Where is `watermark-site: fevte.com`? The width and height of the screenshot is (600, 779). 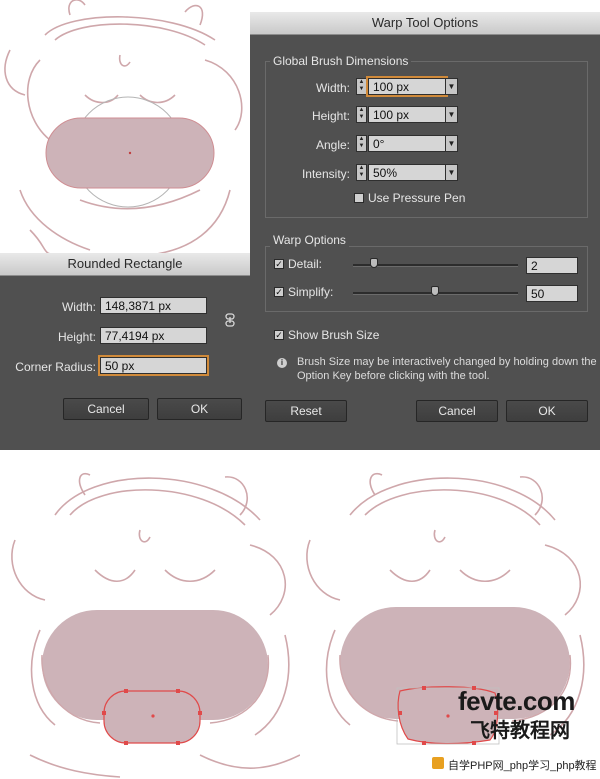
watermark-site: fevte.com is located at coordinates (516, 701).